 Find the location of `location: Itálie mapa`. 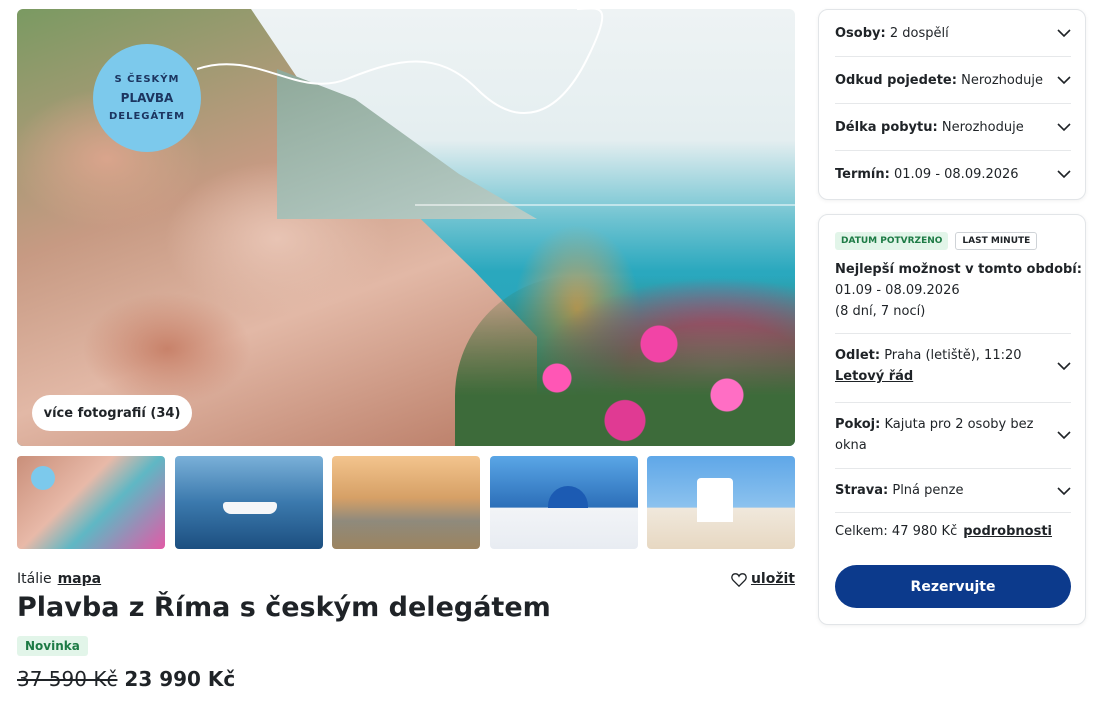

location: Itálie mapa is located at coordinates (59, 579).